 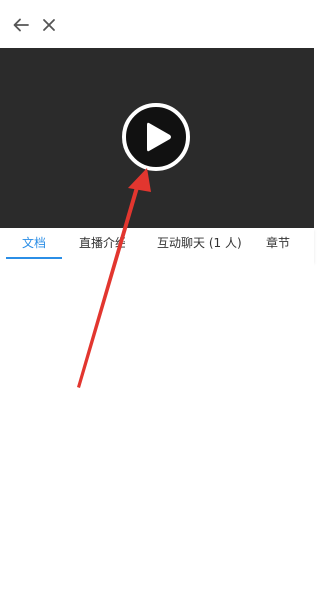 I want to click on play-circle-icon, so click(x=156, y=137).